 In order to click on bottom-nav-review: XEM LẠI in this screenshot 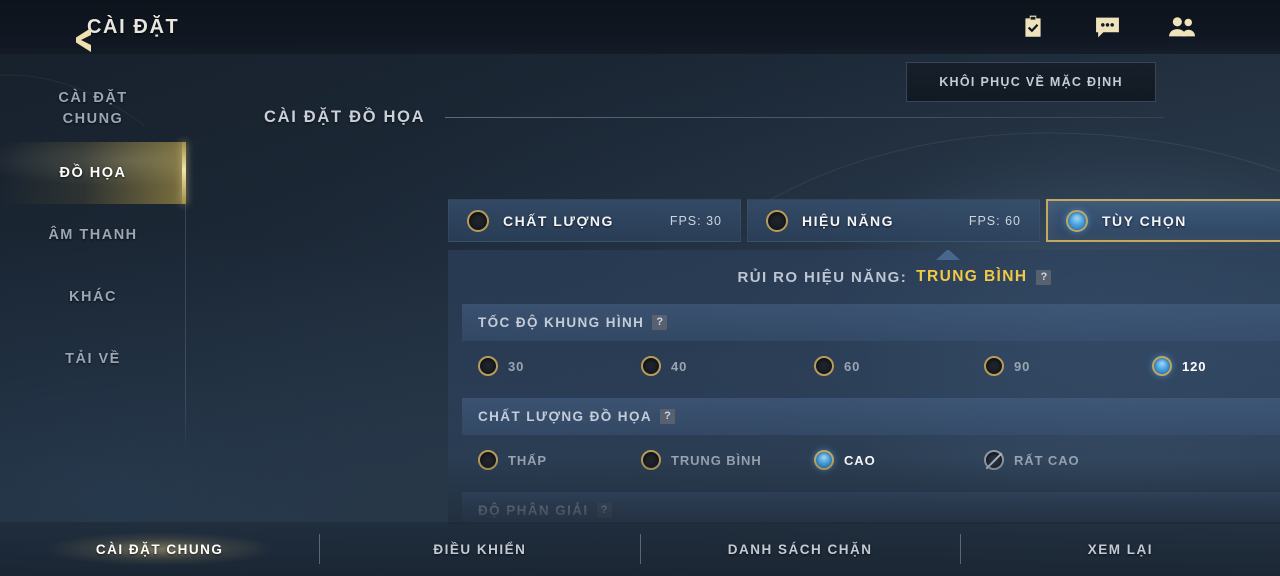, I will do `click(1120, 549)`.